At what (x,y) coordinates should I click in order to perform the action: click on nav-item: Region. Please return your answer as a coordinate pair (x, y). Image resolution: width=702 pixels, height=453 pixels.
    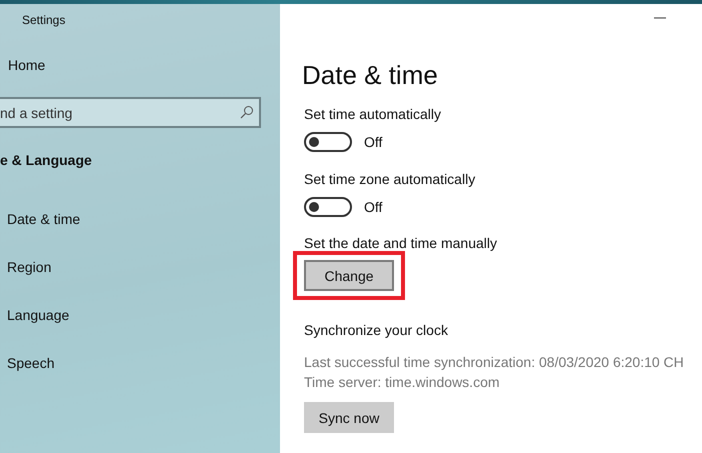
    Looking at the image, I should click on (43, 267).